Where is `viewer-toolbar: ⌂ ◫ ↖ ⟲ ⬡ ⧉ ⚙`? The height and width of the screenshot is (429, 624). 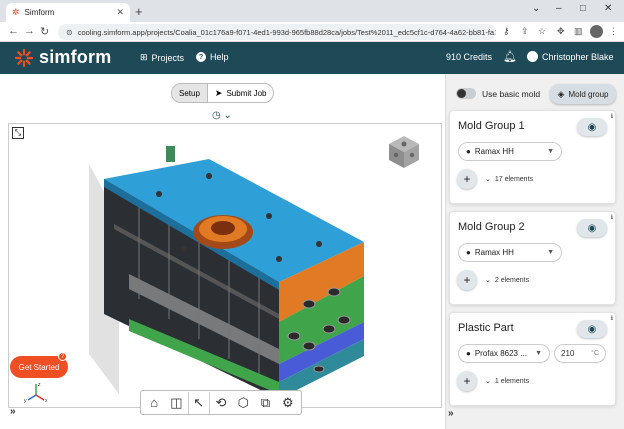 viewer-toolbar: ⌂ ◫ ↖ ⟲ ⬡ ⧉ ⚙ is located at coordinates (221, 402).